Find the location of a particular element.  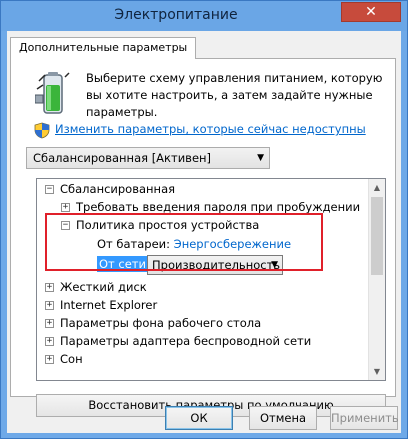

tree-item-label: Internet Explorer is located at coordinates (109, 305).